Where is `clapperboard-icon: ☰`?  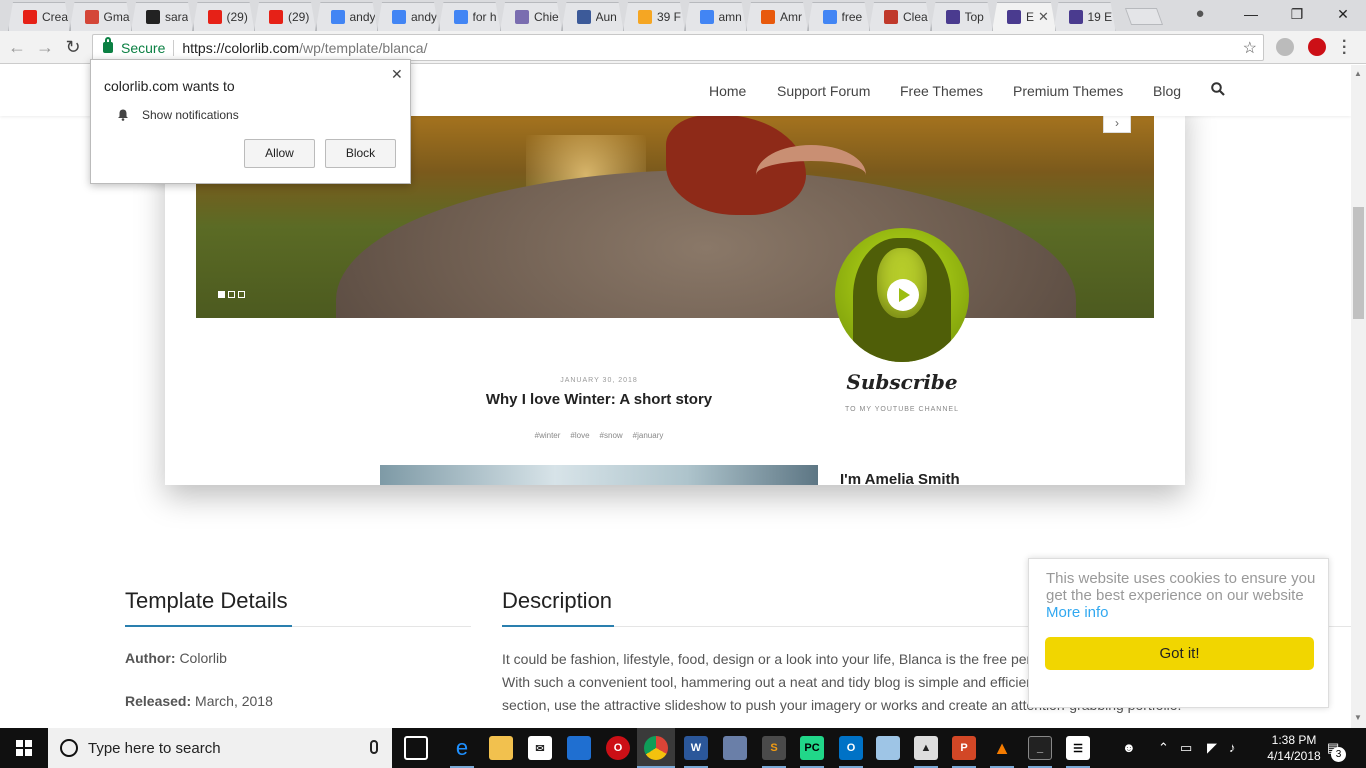
clapperboard-icon: ☰ is located at coordinates (1078, 748).